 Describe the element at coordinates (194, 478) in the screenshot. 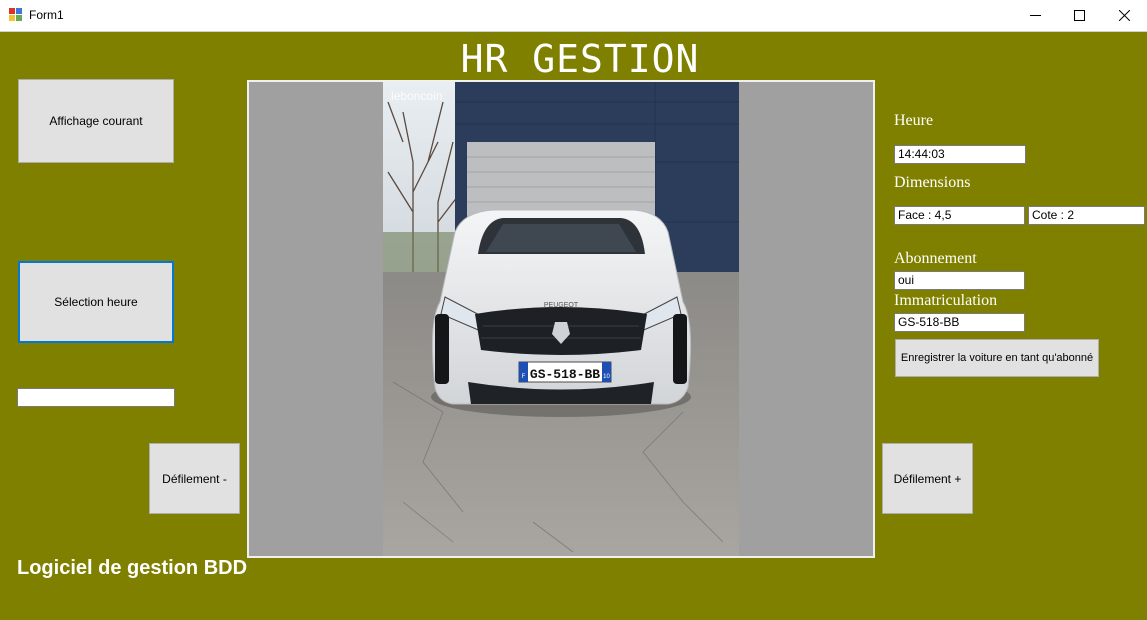

I see `scroll-previous-button: Défilement -` at that location.